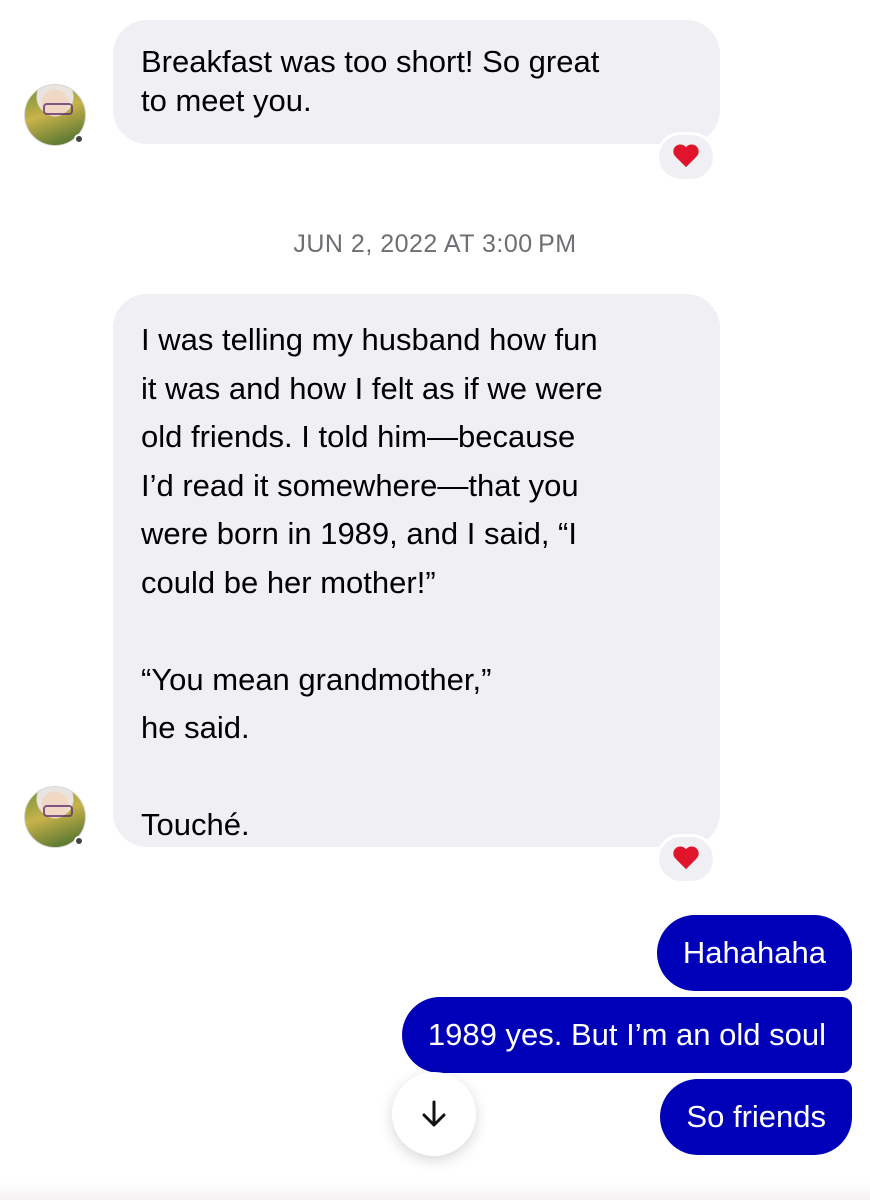  What do you see at coordinates (435, 244) in the screenshot?
I see `timestamp-divider: JUN 2, 2022 AT 3:00 PM` at bounding box center [435, 244].